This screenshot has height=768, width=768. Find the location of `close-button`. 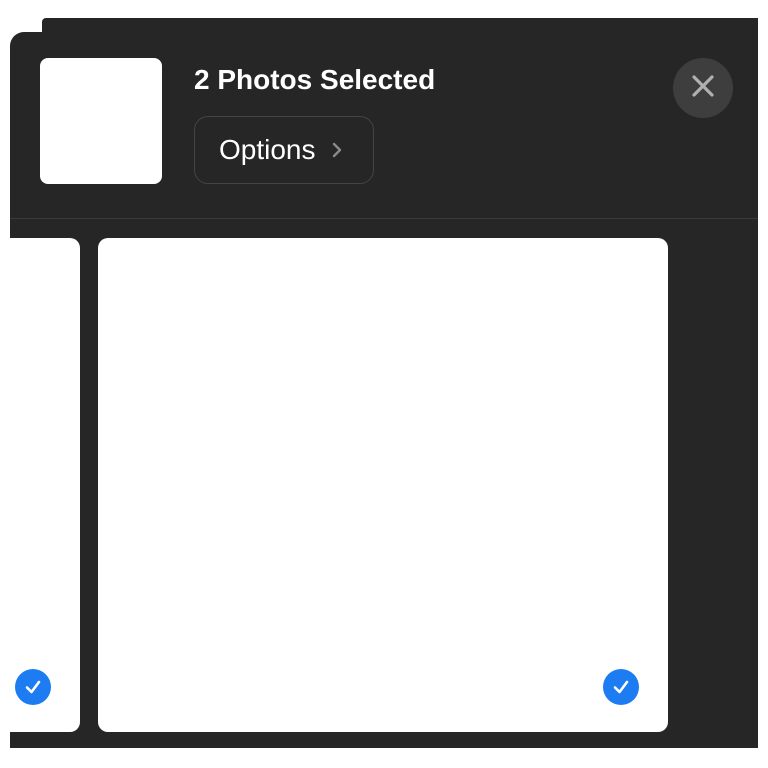

close-button is located at coordinates (703, 88).